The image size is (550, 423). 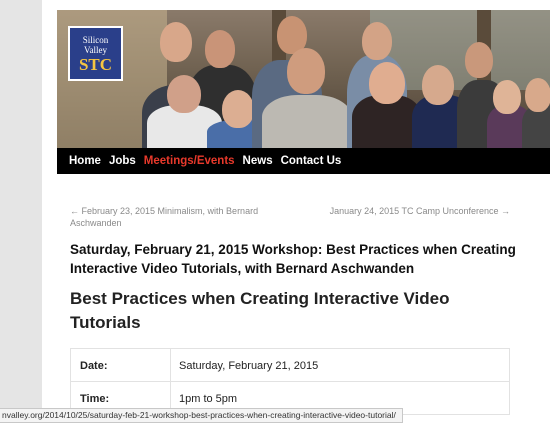 I want to click on nav-item-contact-us: Contact Us, so click(x=311, y=161).